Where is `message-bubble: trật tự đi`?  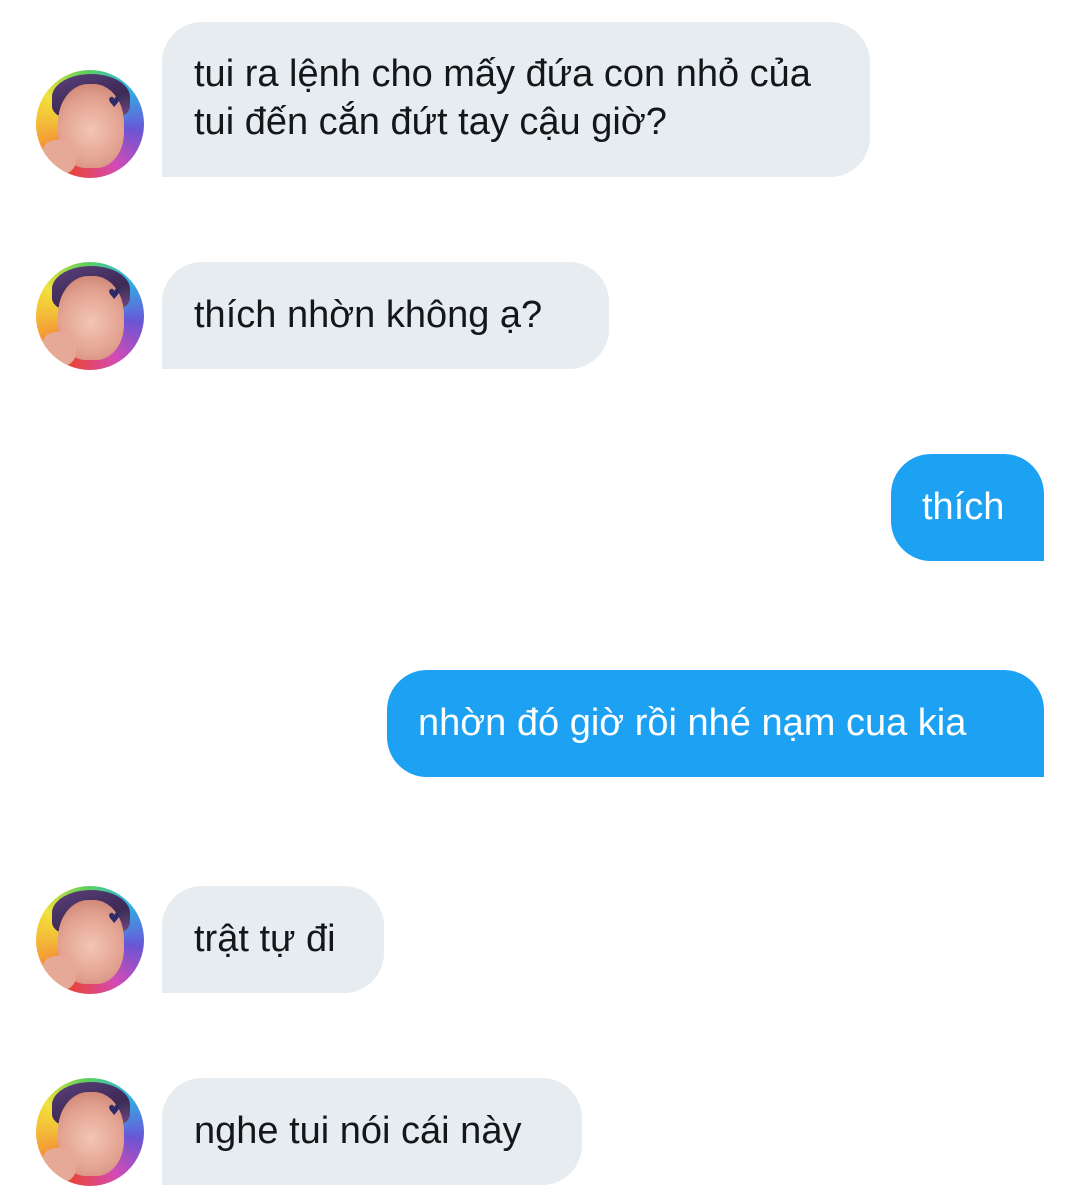
message-bubble: trật tự đi is located at coordinates (273, 939).